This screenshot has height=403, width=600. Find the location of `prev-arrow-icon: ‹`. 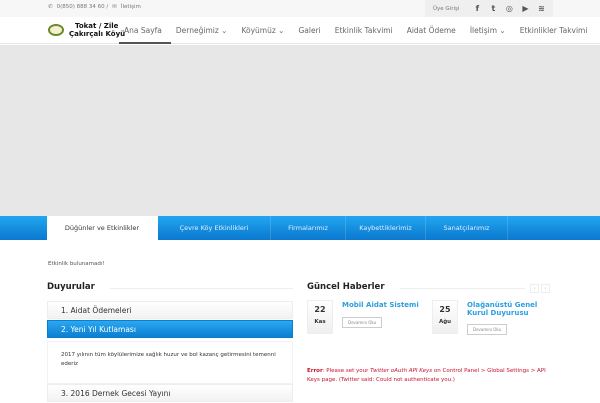

prev-arrow-icon: ‹ is located at coordinates (534, 288).